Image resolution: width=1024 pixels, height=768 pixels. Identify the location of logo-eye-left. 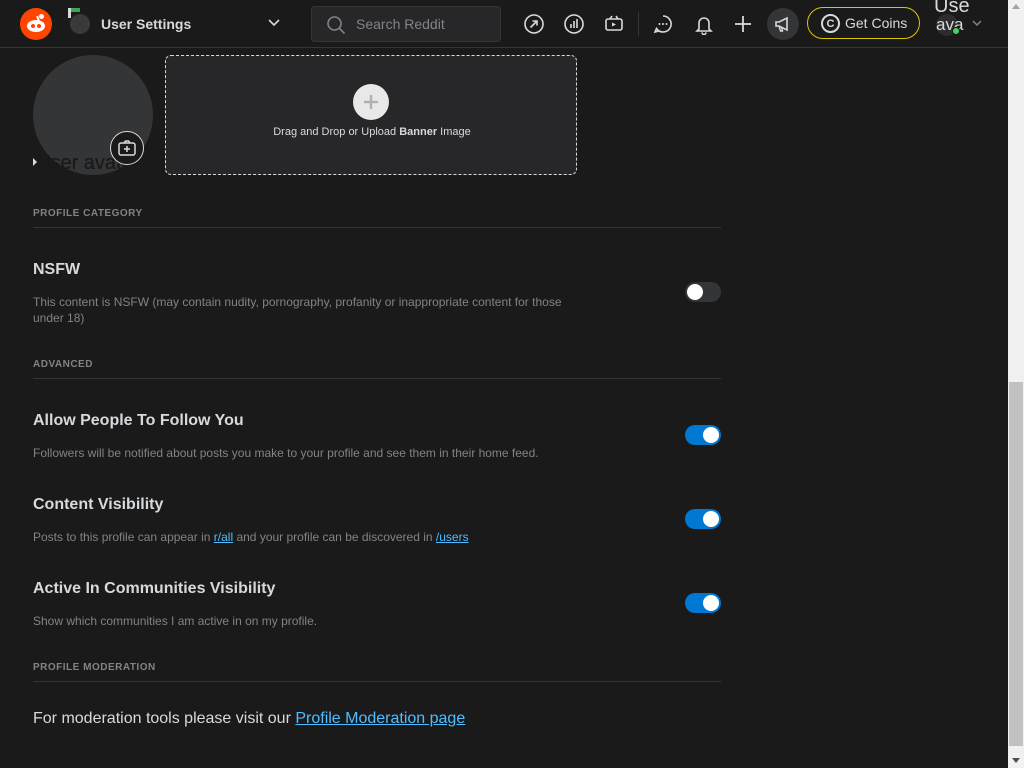
(33, 26).